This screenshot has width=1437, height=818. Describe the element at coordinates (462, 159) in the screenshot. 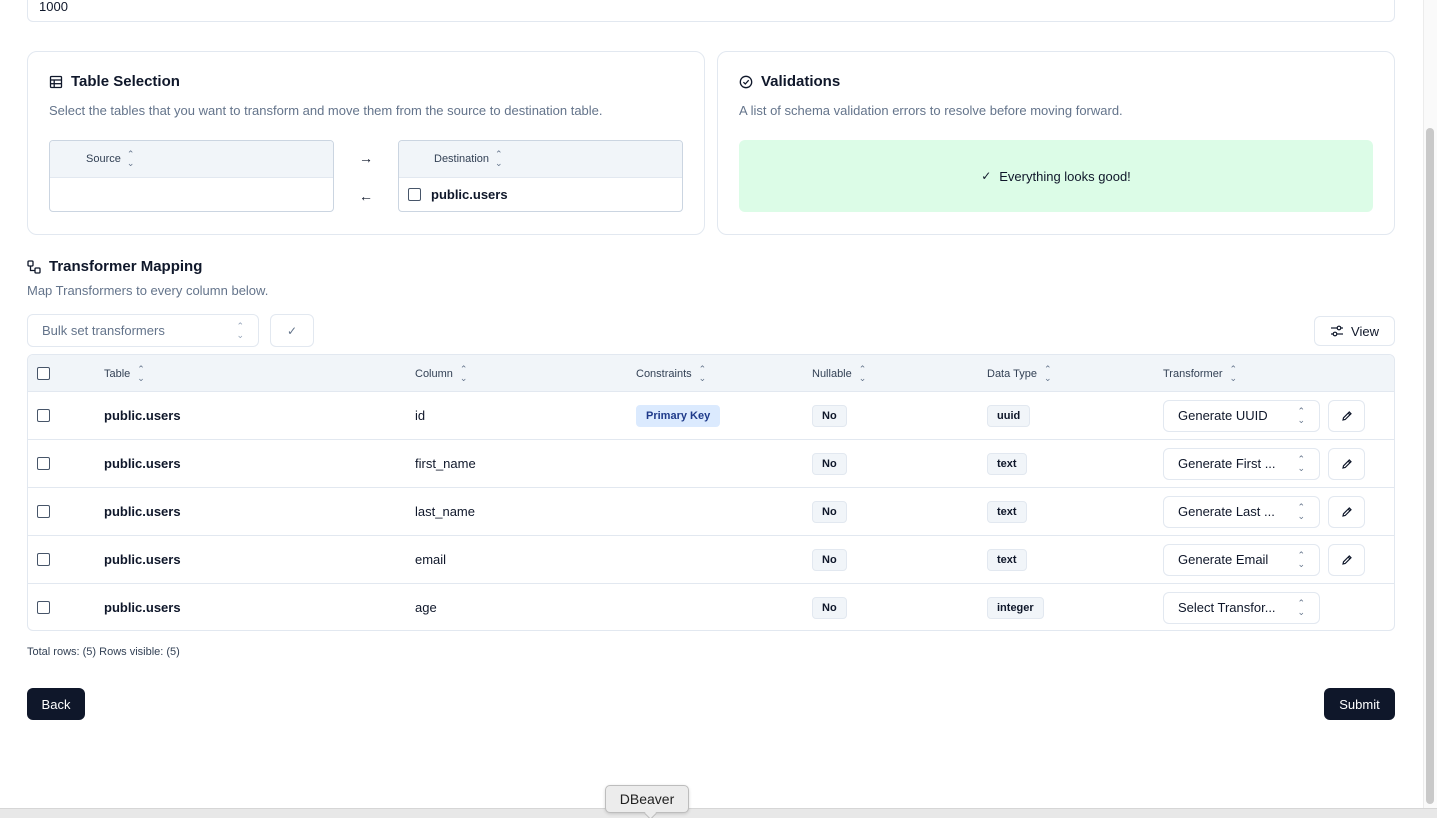

I see `destination-header-label: Destination` at that location.